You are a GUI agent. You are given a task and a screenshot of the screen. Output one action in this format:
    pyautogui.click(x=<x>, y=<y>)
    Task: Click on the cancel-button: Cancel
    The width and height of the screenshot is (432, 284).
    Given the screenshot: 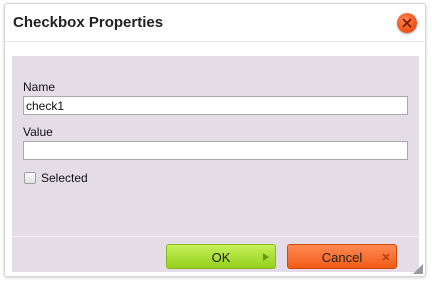 What is the action you would take?
    pyautogui.click(x=342, y=256)
    